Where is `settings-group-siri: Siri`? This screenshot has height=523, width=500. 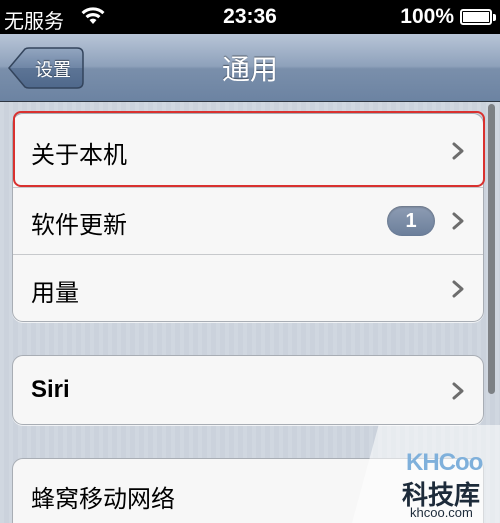 settings-group-siri: Siri is located at coordinates (248, 390).